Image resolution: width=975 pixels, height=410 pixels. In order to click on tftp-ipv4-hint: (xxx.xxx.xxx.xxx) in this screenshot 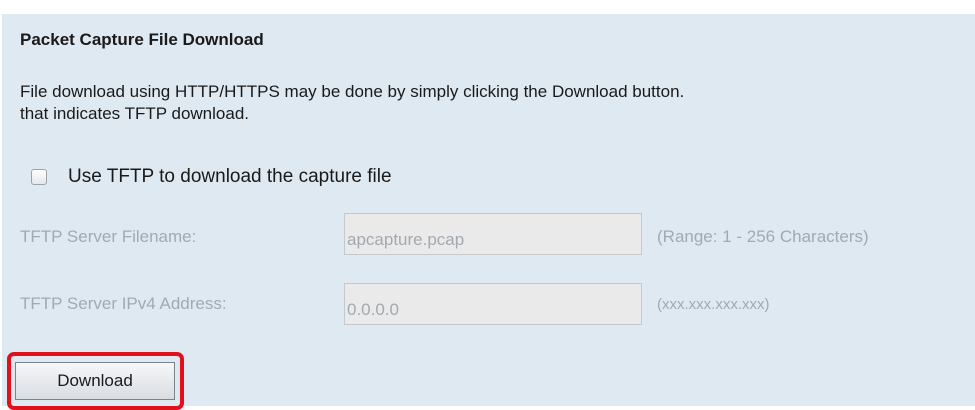, I will do `click(713, 304)`.